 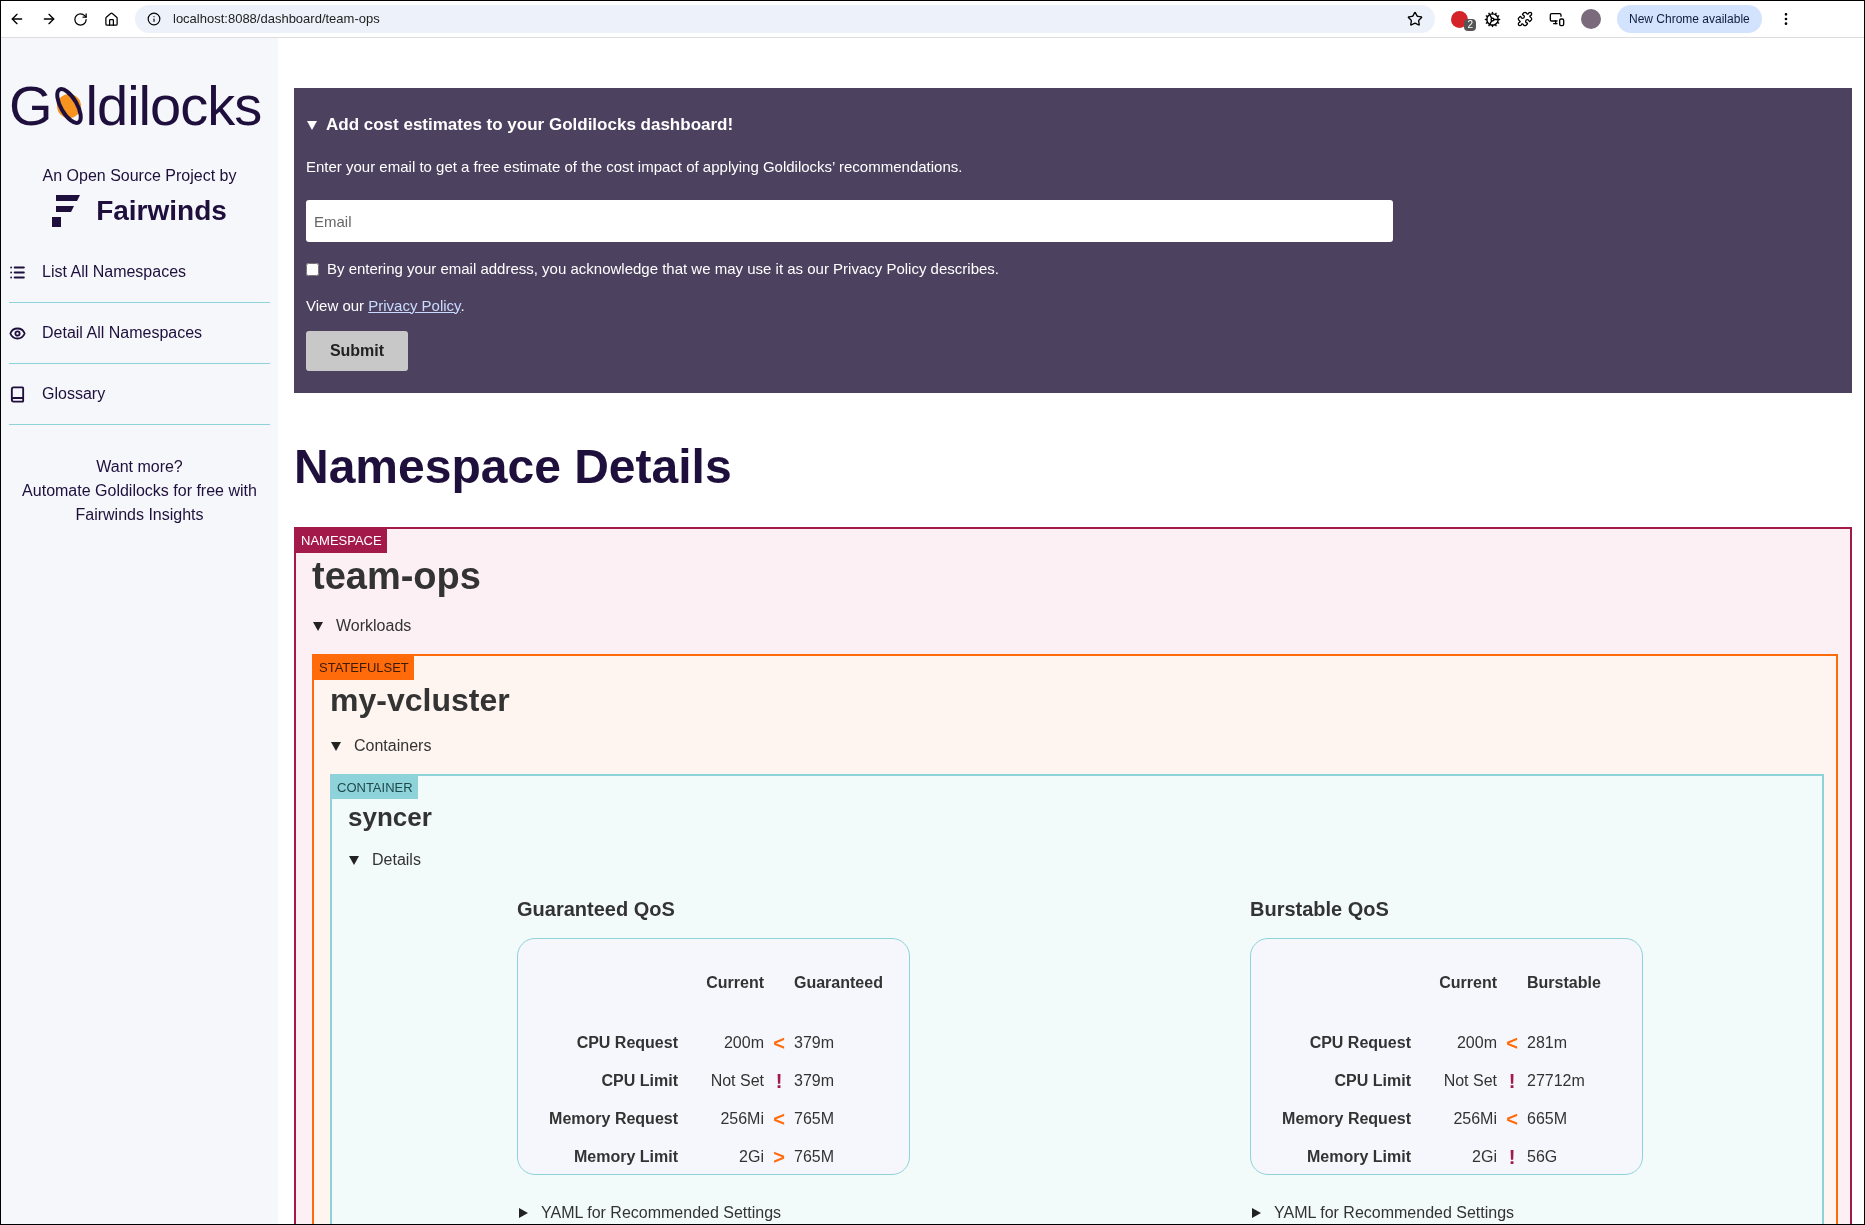 I want to click on container-name: syncer, so click(x=390, y=817).